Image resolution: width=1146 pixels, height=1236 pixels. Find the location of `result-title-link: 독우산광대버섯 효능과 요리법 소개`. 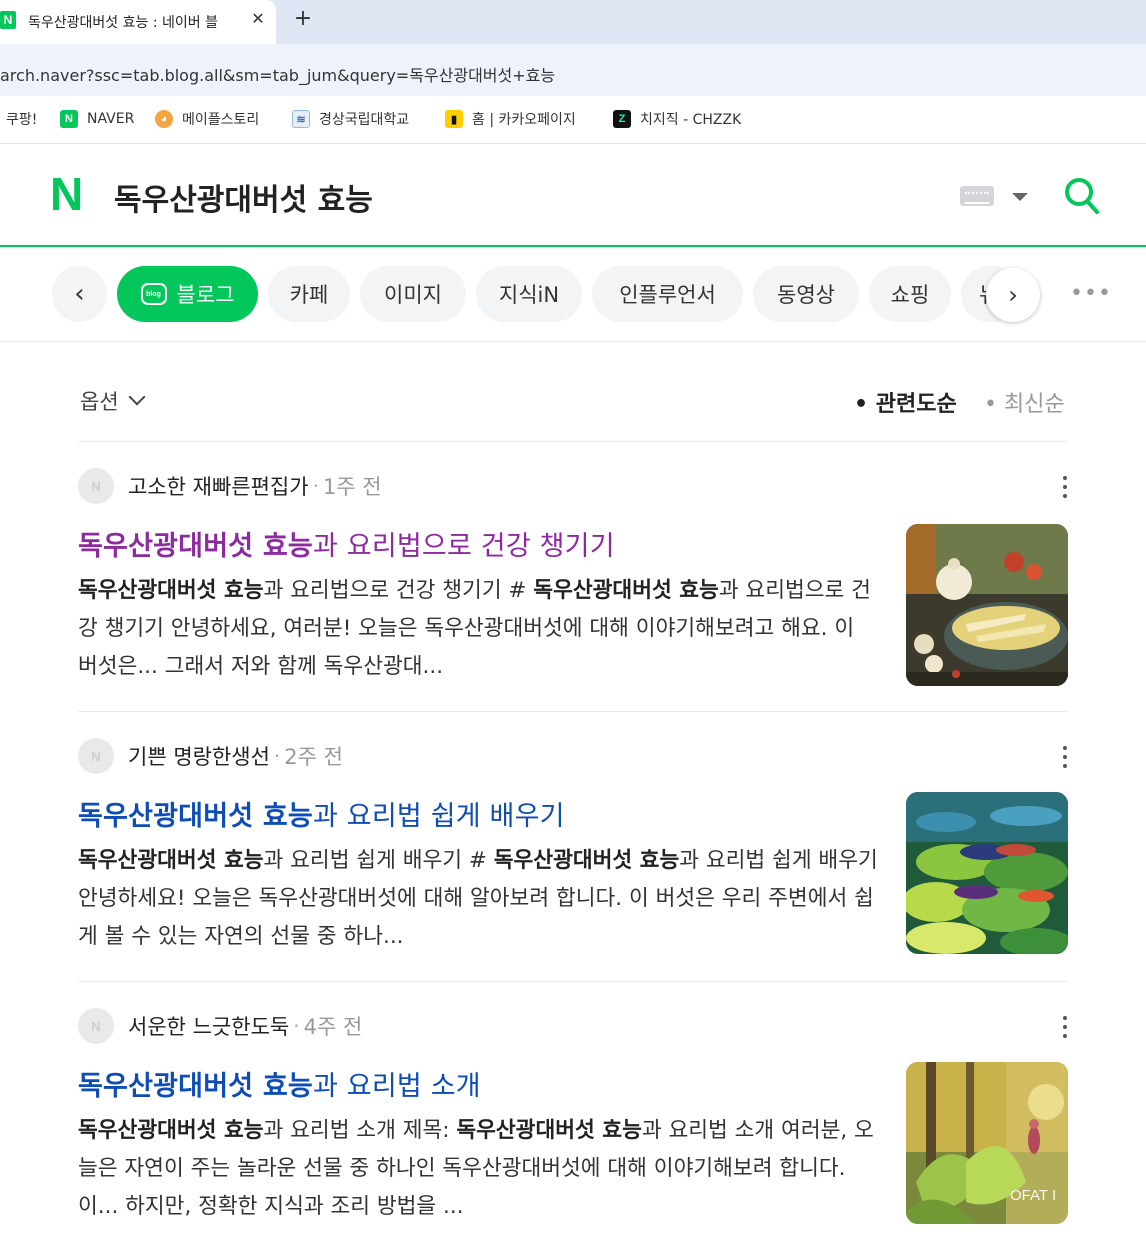

result-title-link: 독우산광대버섯 효능과 요리법 소개 is located at coordinates (279, 1083).